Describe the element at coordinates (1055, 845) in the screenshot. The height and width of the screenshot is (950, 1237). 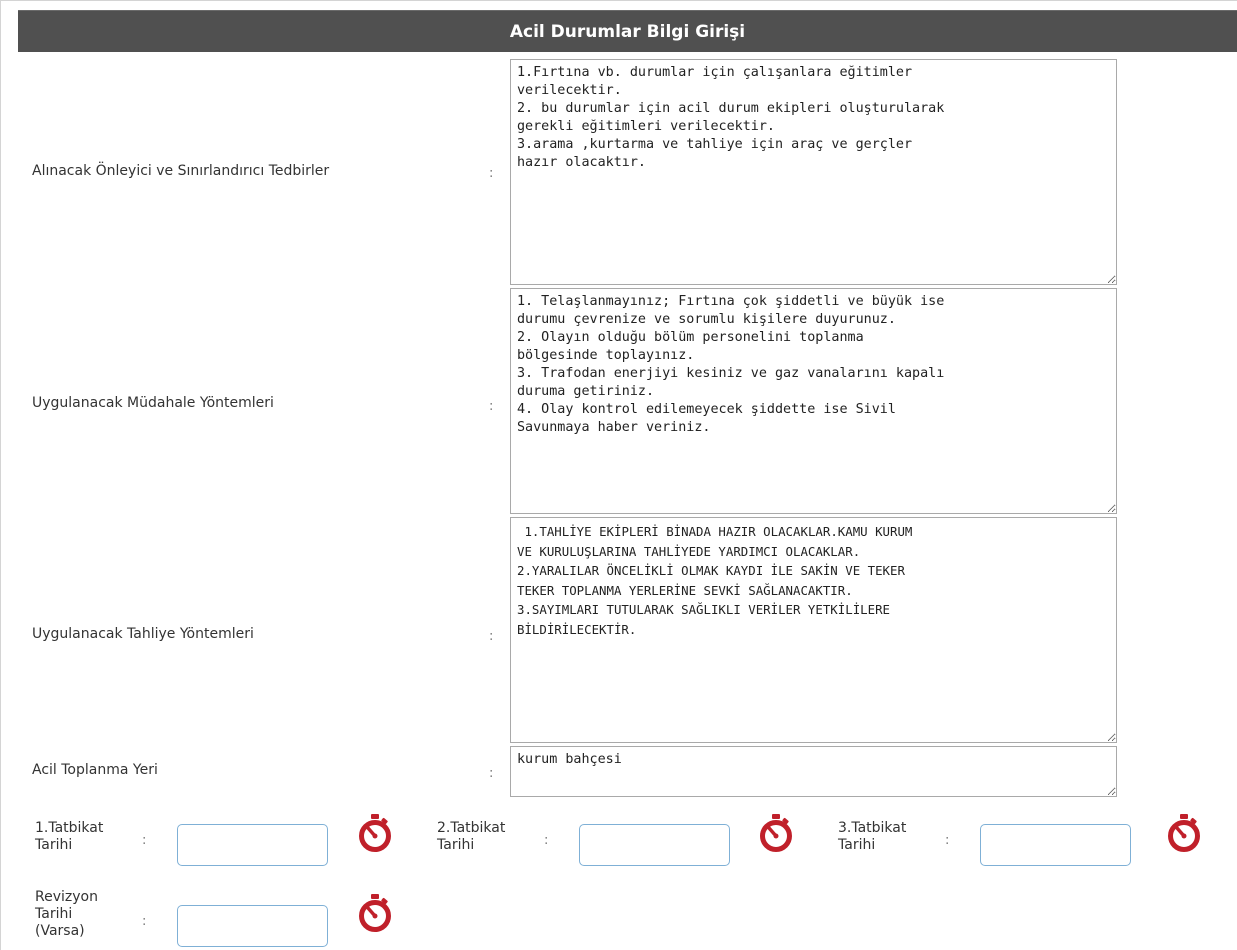
I see `tatbikat3-date-input` at that location.